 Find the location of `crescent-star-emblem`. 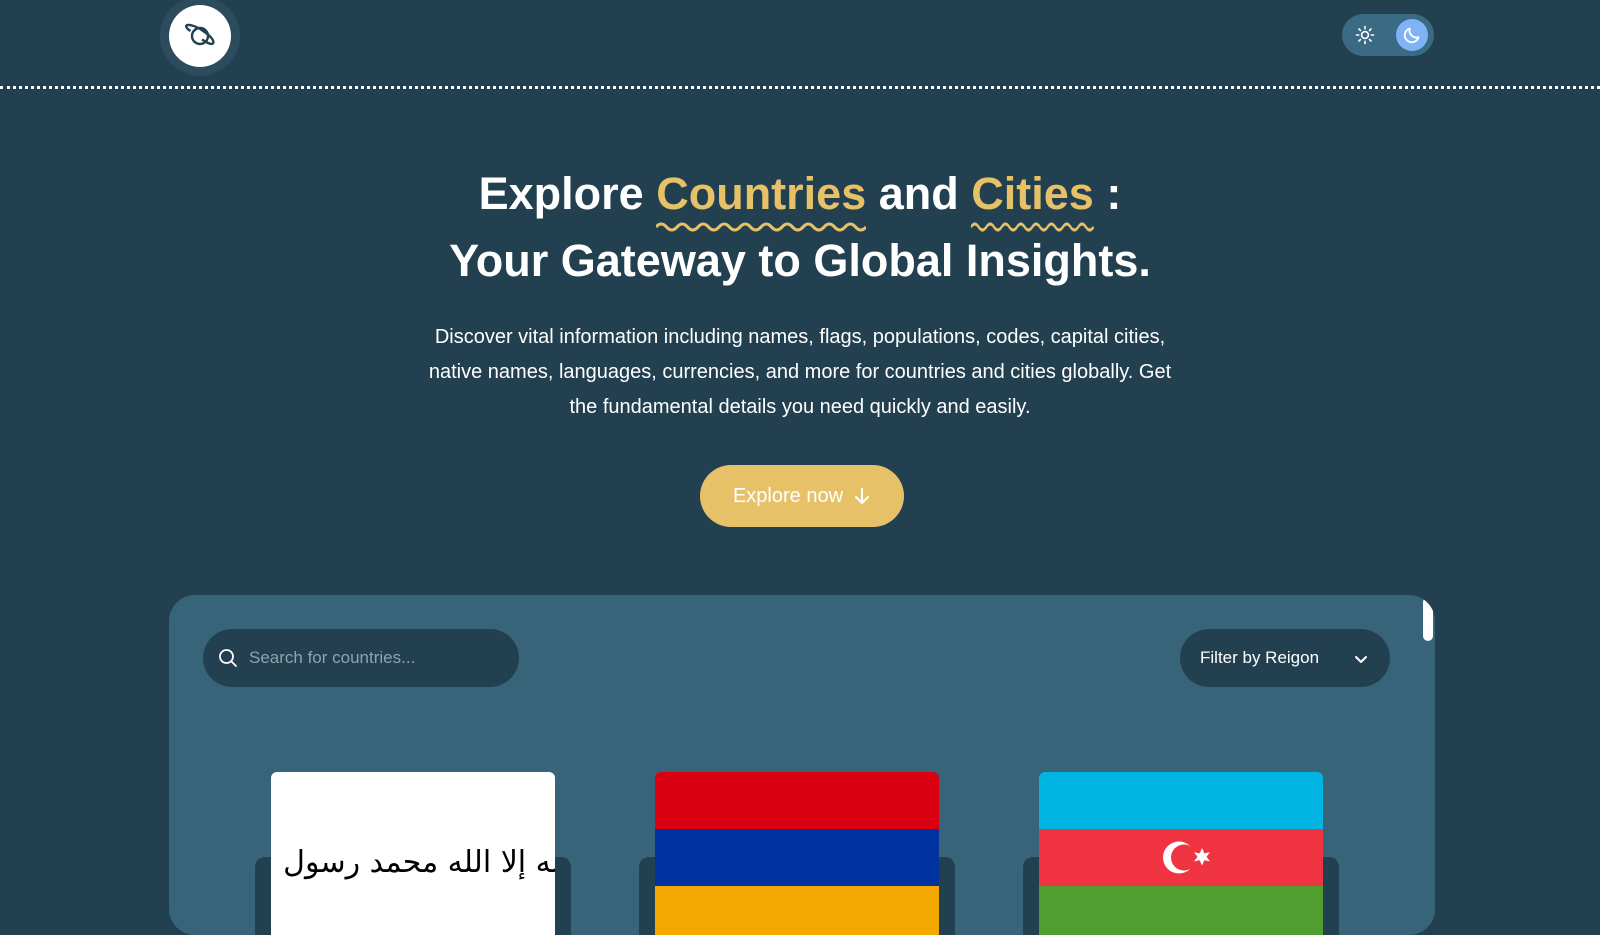

crescent-star-emblem is located at coordinates (1186, 857).